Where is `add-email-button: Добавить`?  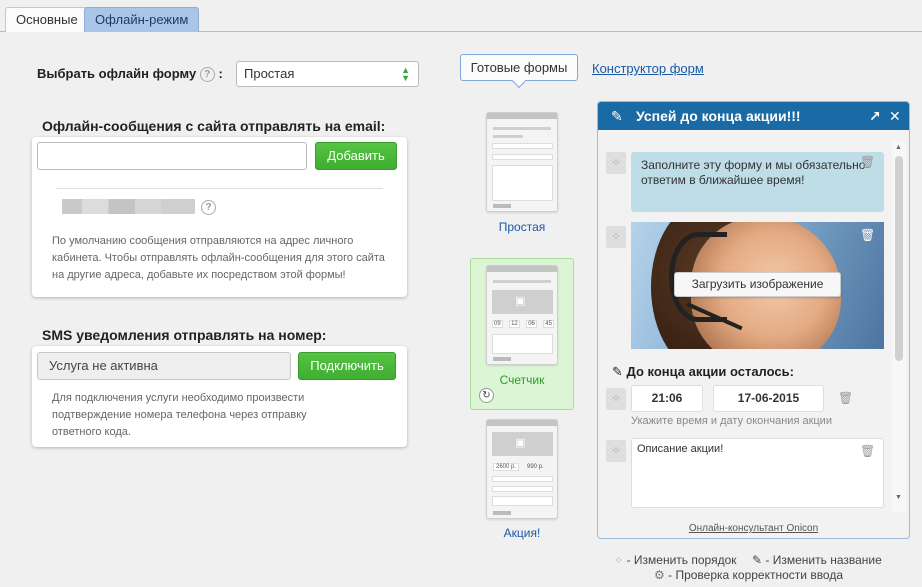
add-email-button: Добавить is located at coordinates (356, 156).